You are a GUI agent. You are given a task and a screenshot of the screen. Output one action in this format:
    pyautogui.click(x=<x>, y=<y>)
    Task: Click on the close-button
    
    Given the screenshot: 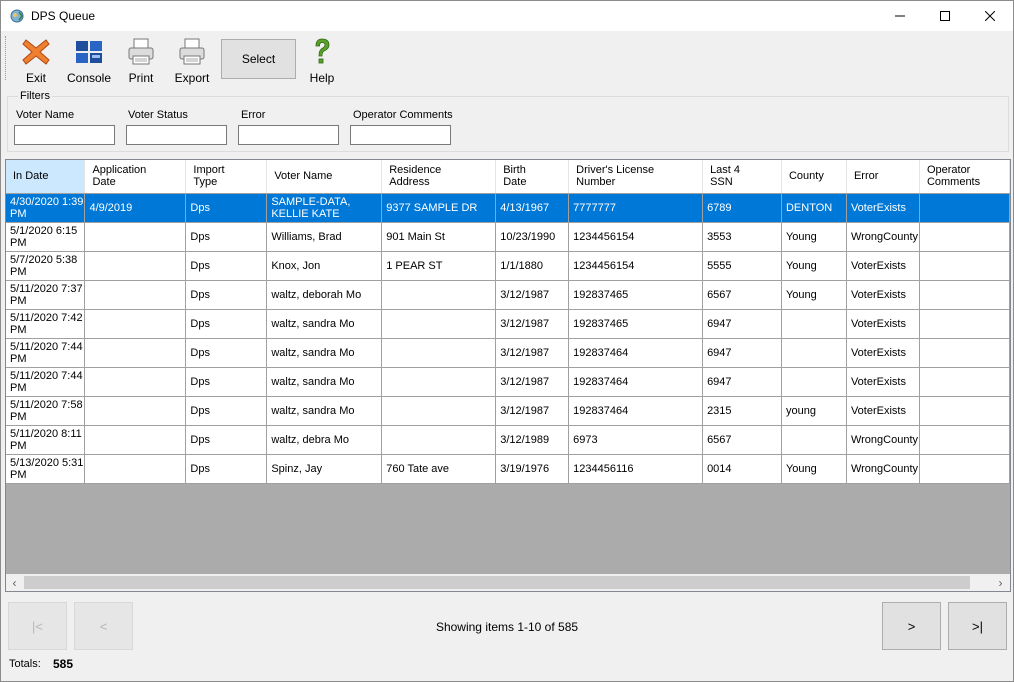 What is the action you would take?
    pyautogui.click(x=990, y=16)
    